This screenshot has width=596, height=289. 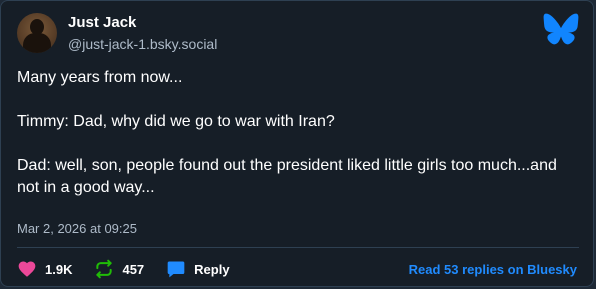 I want to click on divider, so click(x=298, y=247).